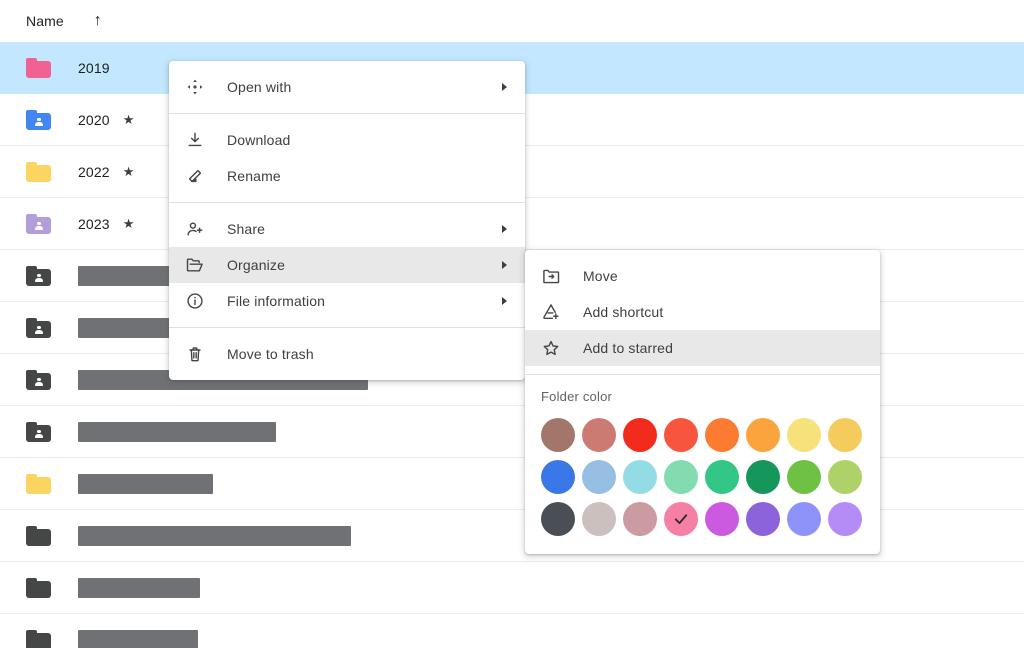 The width and height of the screenshot is (1024, 648). I want to click on color-swatch-magenta, so click(722, 519).